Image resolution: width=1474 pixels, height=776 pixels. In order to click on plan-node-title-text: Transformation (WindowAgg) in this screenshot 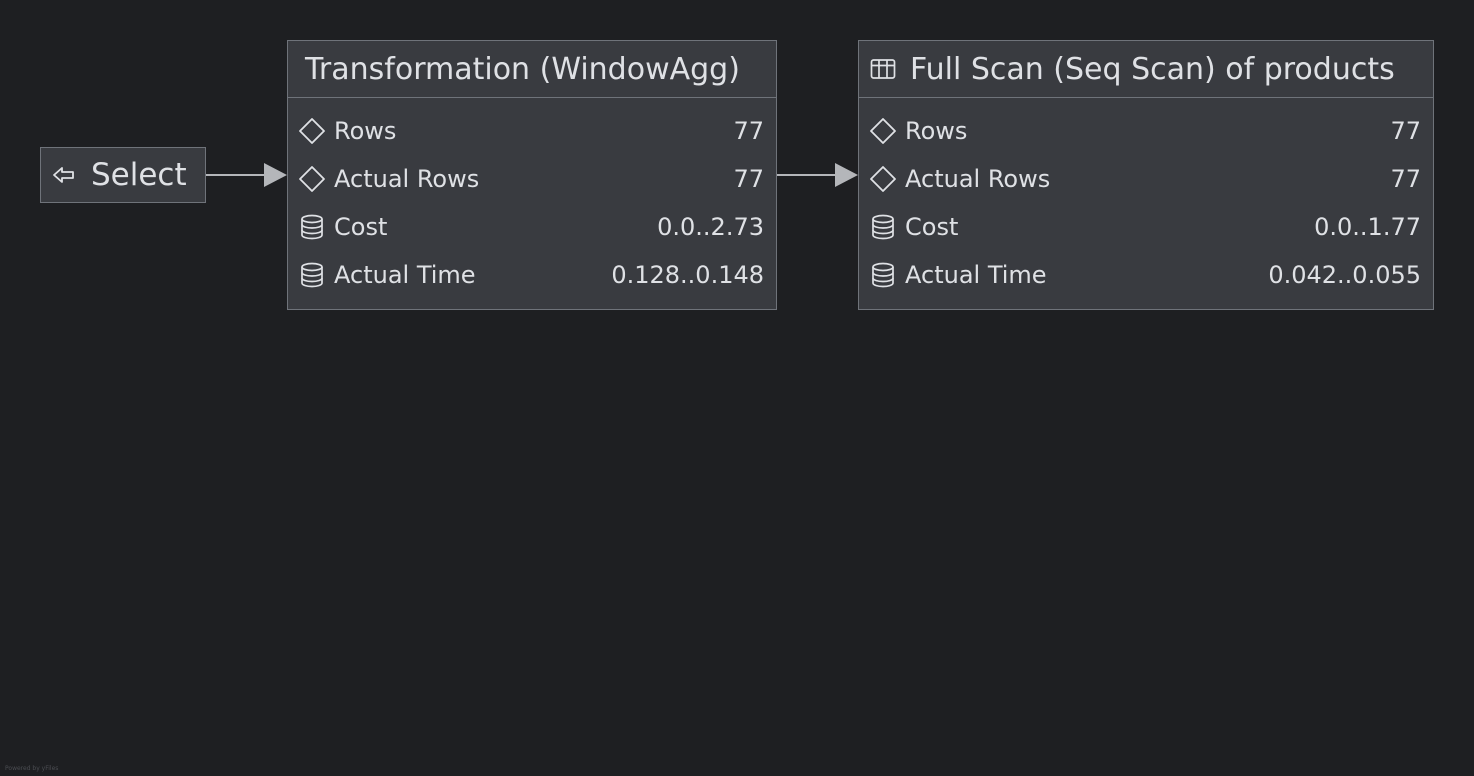, I will do `click(522, 69)`.